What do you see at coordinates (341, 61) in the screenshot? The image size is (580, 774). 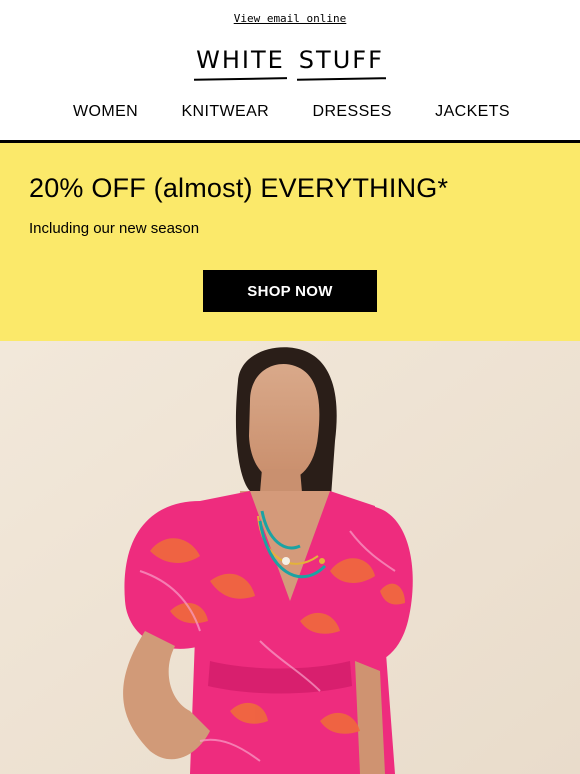 I see `logo-word-stuff: STUFF` at bounding box center [341, 61].